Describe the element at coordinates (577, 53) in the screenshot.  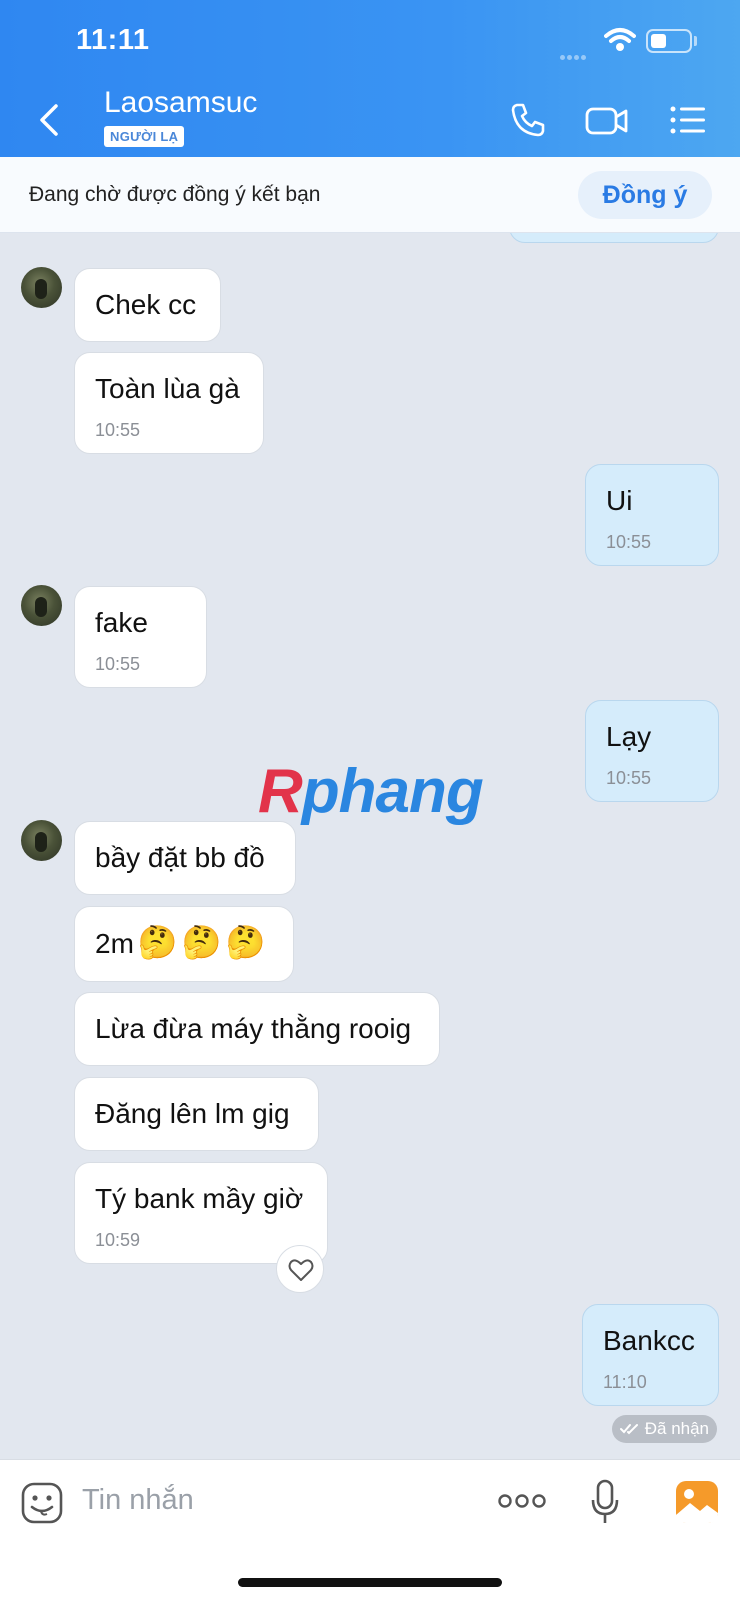
I see `signal-icon` at that location.